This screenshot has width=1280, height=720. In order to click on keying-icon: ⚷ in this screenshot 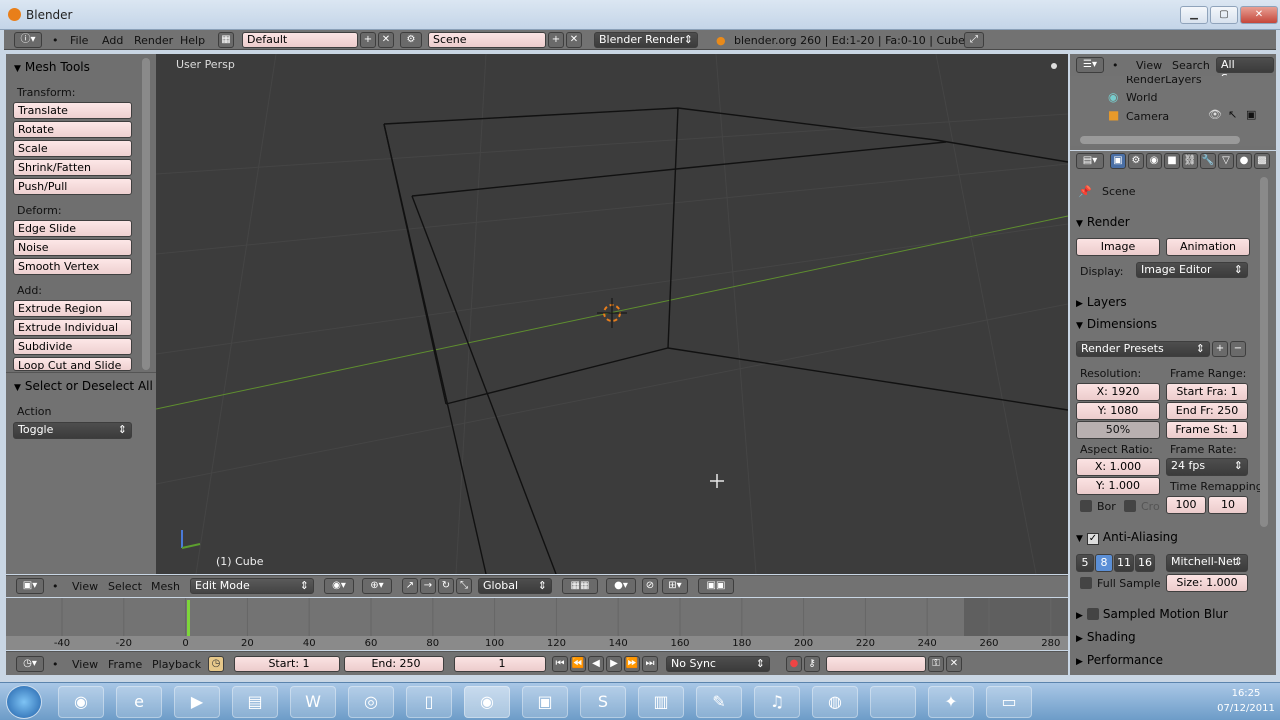, I will do `click(812, 664)`.